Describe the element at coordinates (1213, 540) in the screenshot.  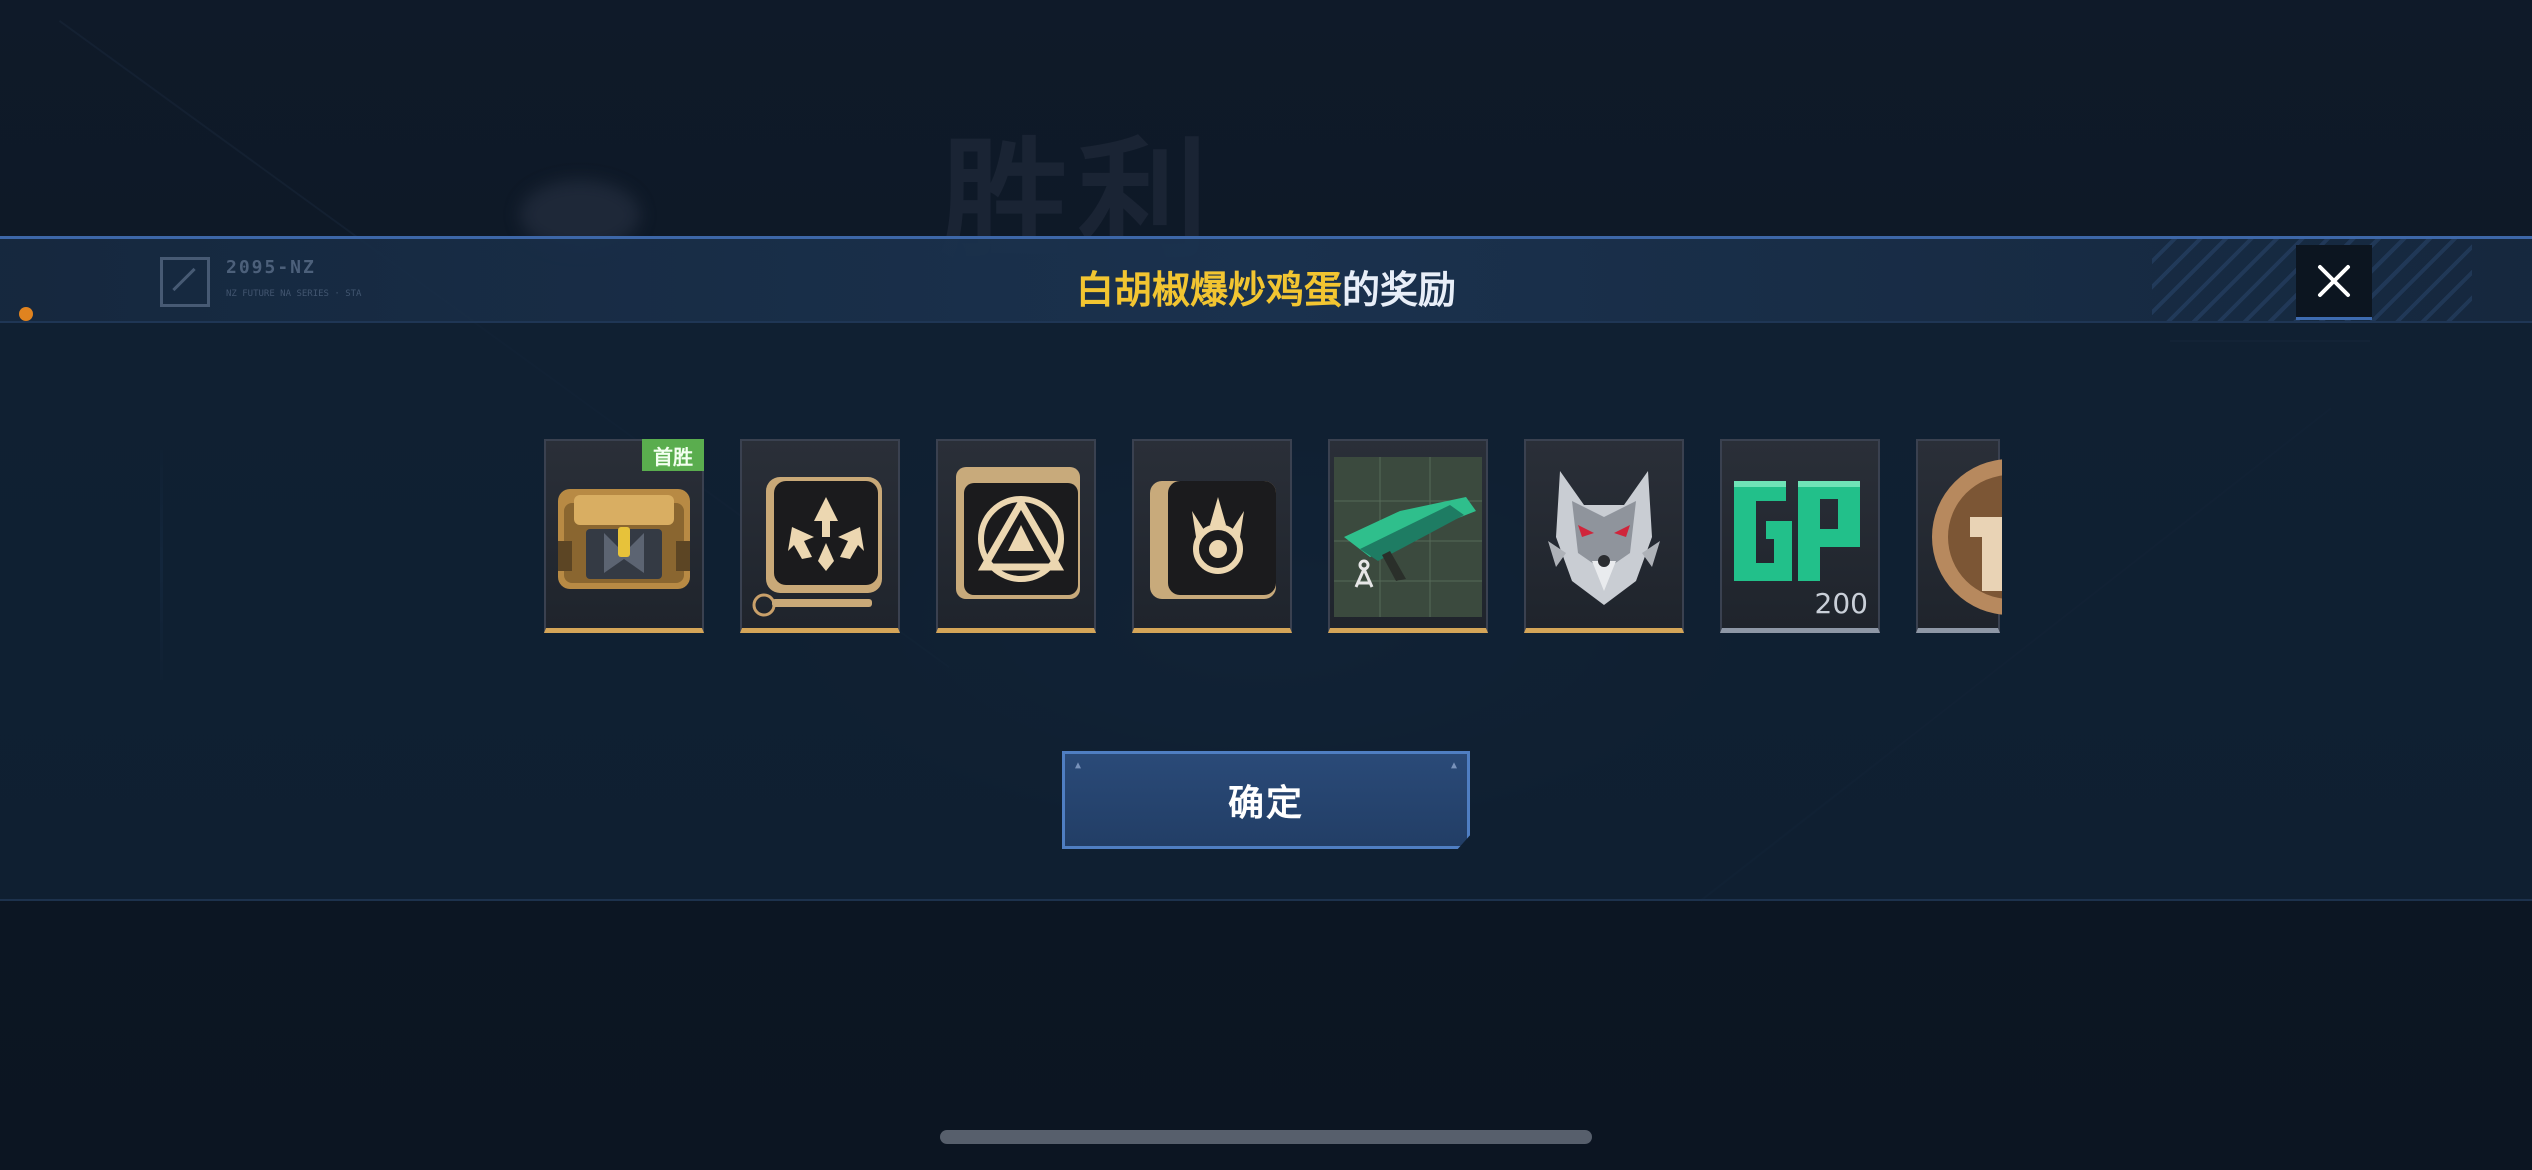
I see `crown-emblem-card-icon` at that location.